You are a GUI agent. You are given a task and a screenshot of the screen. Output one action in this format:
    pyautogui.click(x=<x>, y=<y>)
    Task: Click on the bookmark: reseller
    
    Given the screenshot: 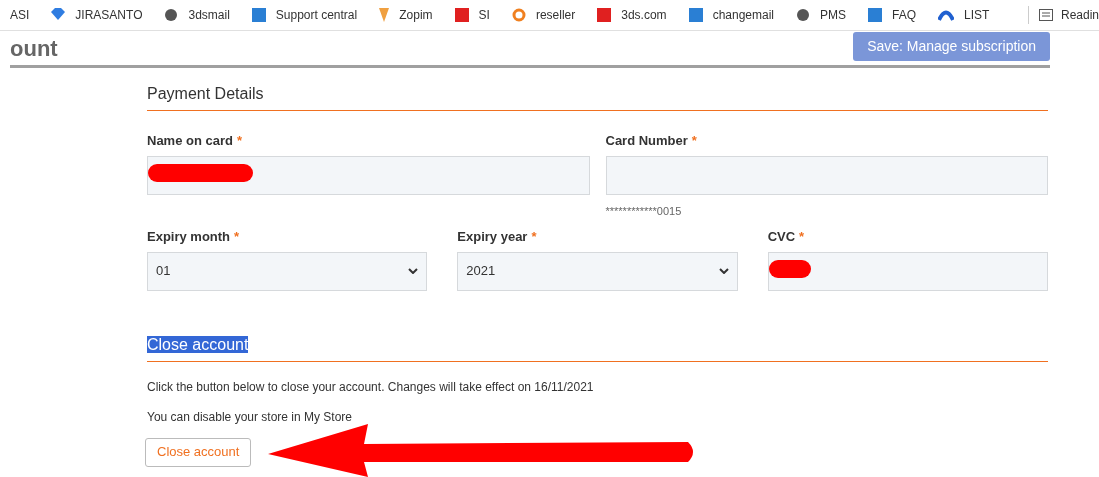 What is the action you would take?
    pyautogui.click(x=543, y=15)
    